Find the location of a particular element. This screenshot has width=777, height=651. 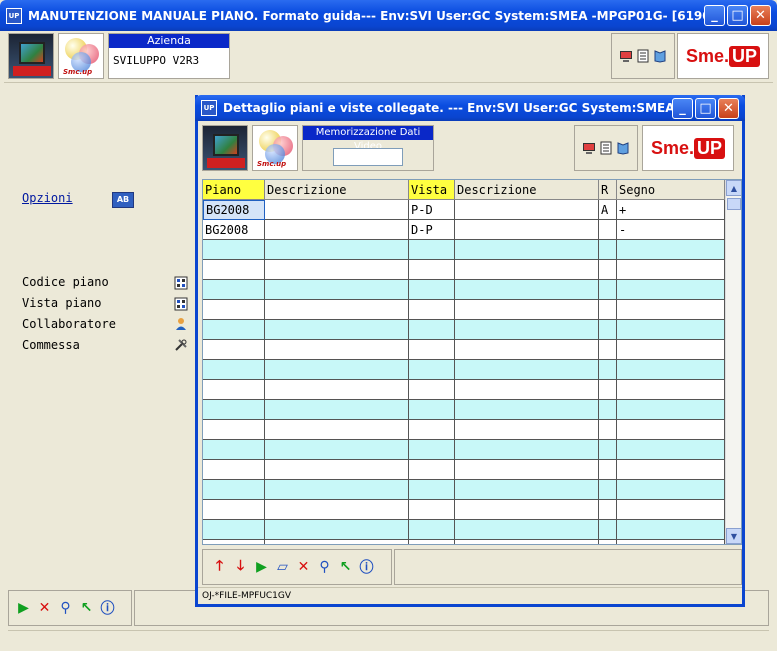

smeup-logo: Sme. UP is located at coordinates (723, 56).